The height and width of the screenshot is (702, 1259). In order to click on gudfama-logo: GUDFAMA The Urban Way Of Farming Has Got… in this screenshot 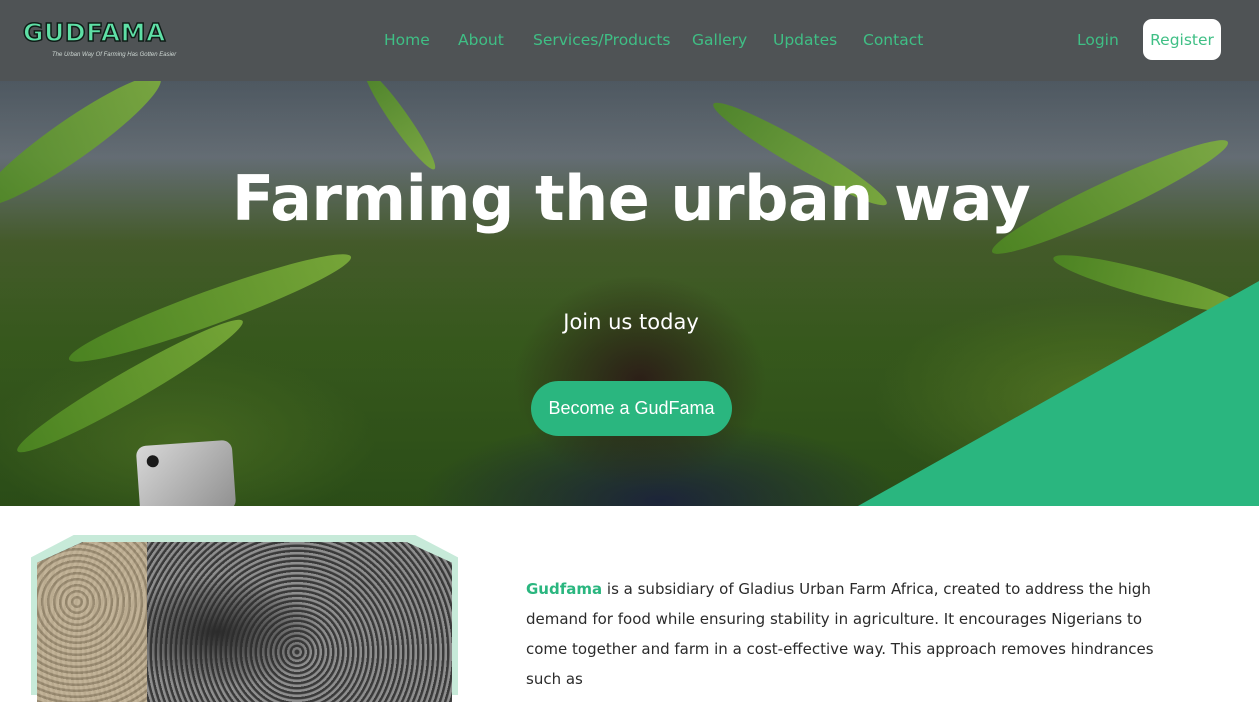, I will do `click(99, 40)`.